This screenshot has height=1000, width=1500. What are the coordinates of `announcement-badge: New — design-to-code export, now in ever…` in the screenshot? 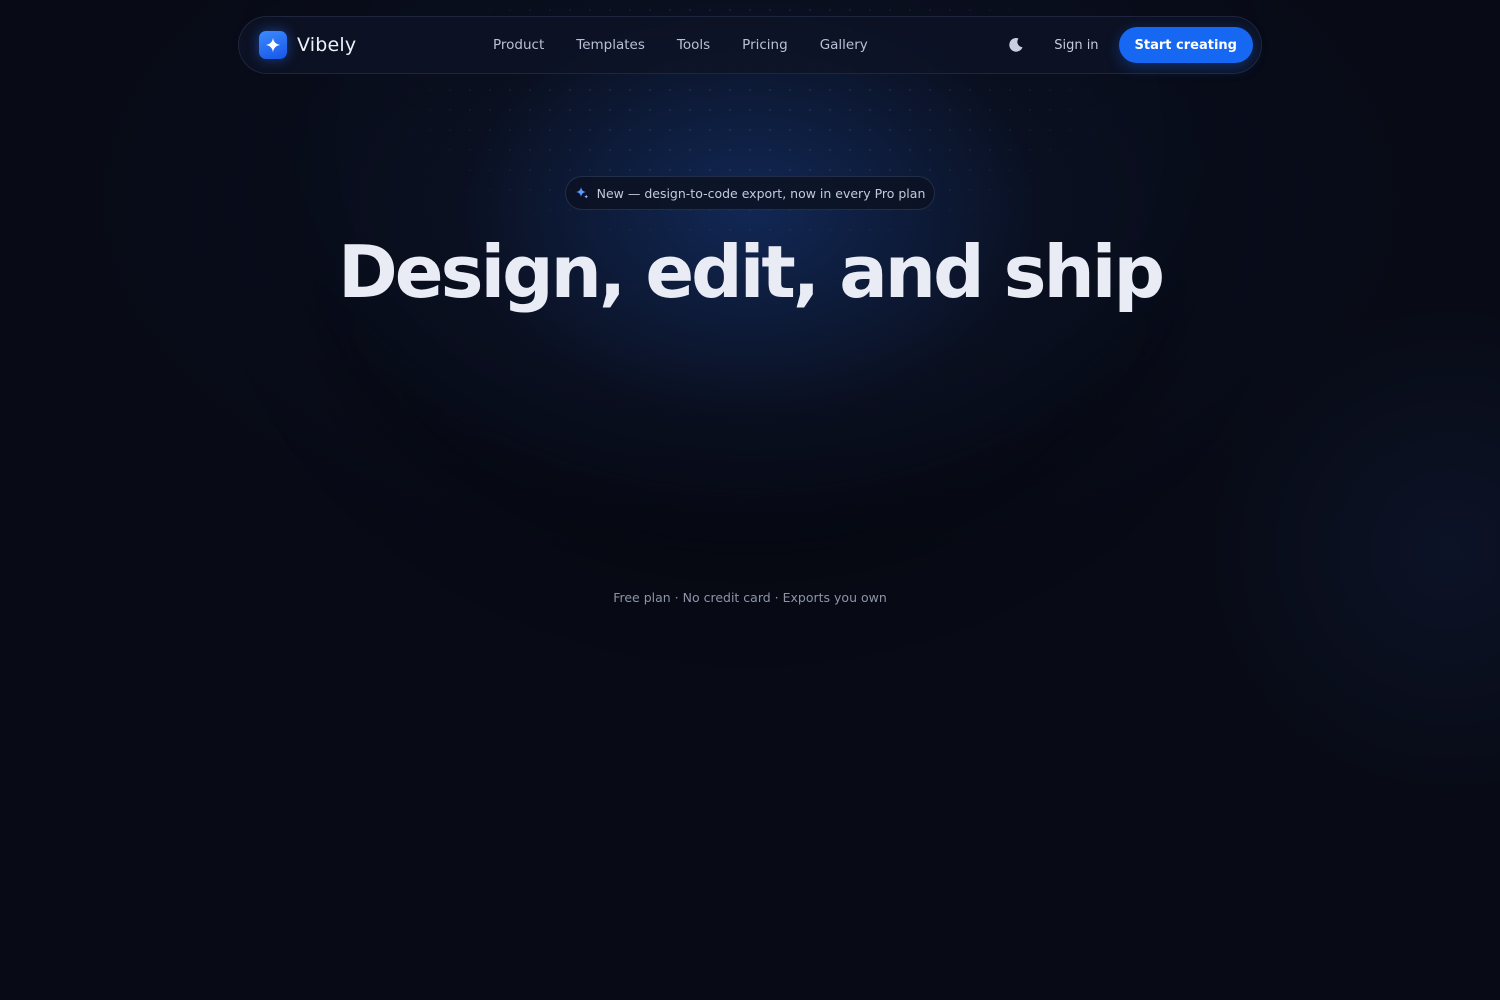 It's located at (750, 193).